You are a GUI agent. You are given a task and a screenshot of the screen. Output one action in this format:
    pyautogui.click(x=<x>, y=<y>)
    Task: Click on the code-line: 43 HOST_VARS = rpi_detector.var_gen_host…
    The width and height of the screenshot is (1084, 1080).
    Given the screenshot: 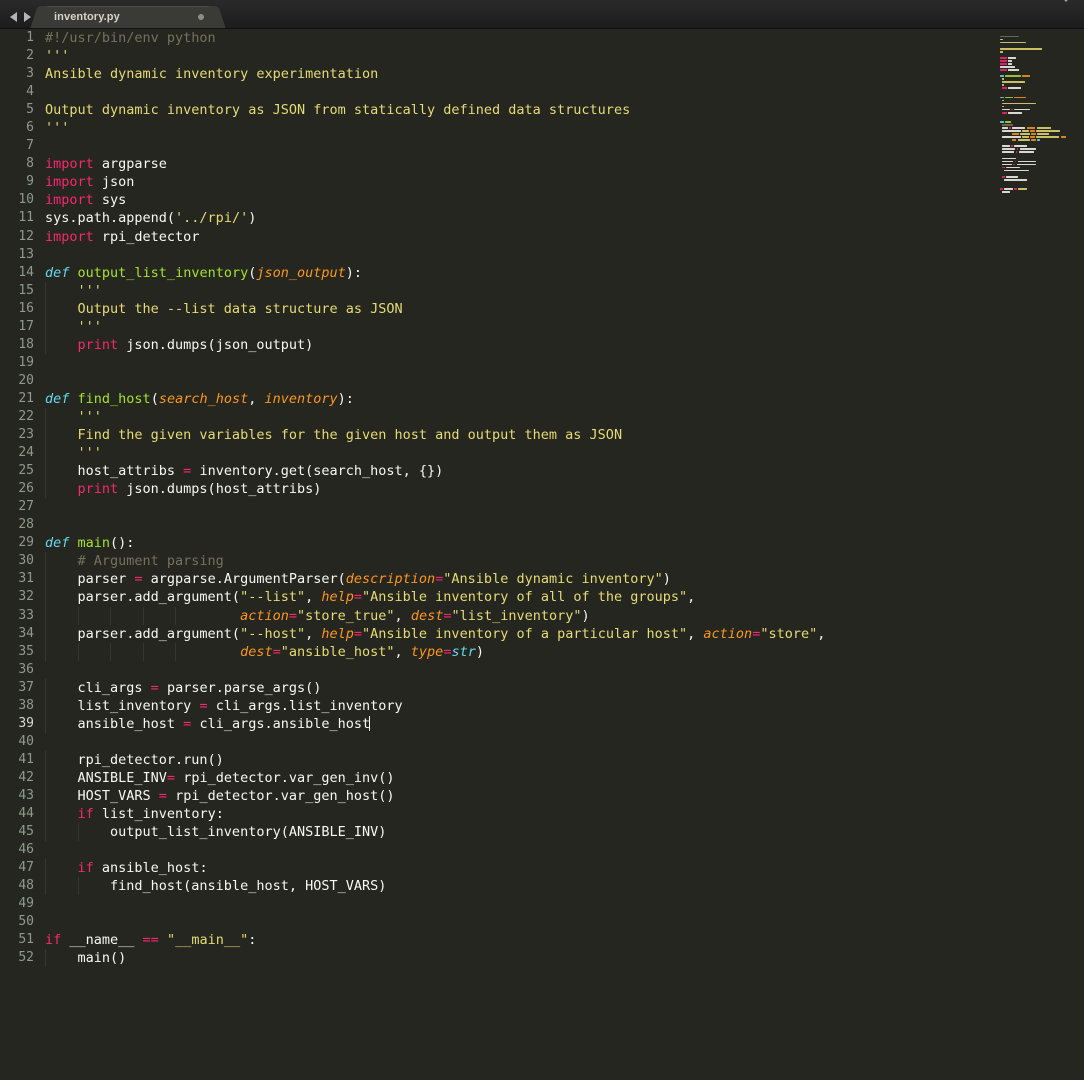 What is the action you would take?
    pyautogui.click(x=542, y=796)
    